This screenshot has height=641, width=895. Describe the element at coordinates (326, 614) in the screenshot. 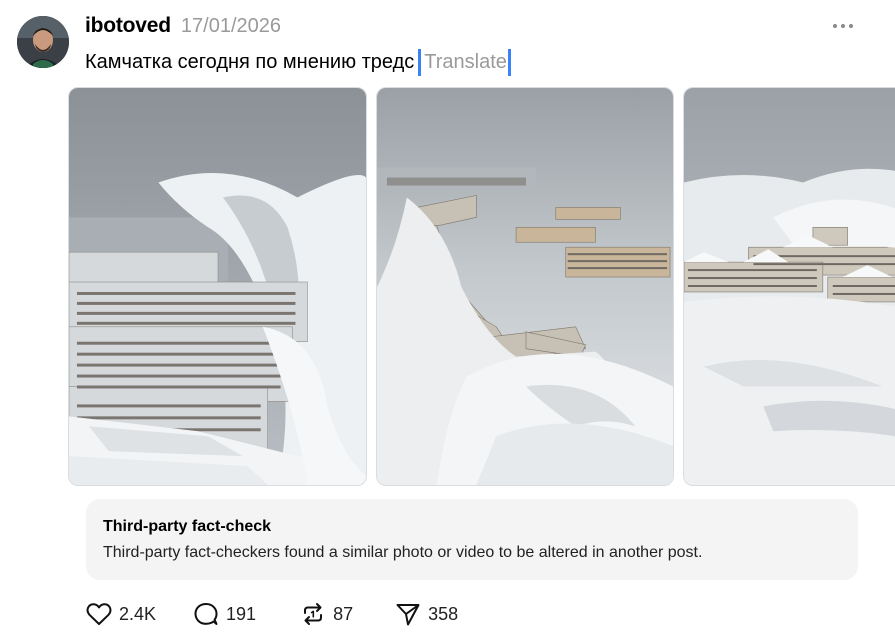

I see `repost-button: 87` at that location.